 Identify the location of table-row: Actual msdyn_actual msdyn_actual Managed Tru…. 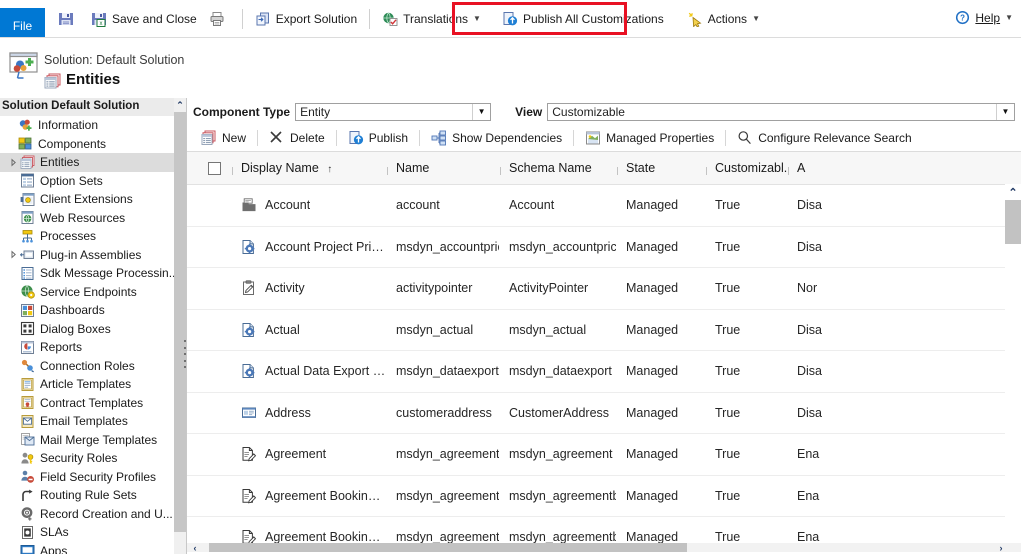
(604, 330).